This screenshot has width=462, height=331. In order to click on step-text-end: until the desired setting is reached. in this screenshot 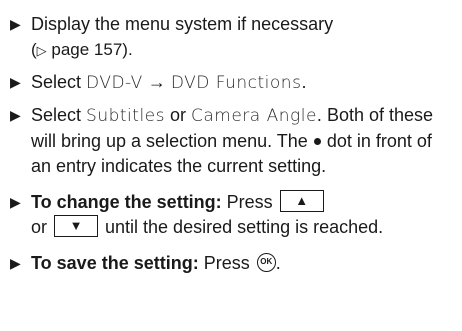, I will do `click(242, 227)`.